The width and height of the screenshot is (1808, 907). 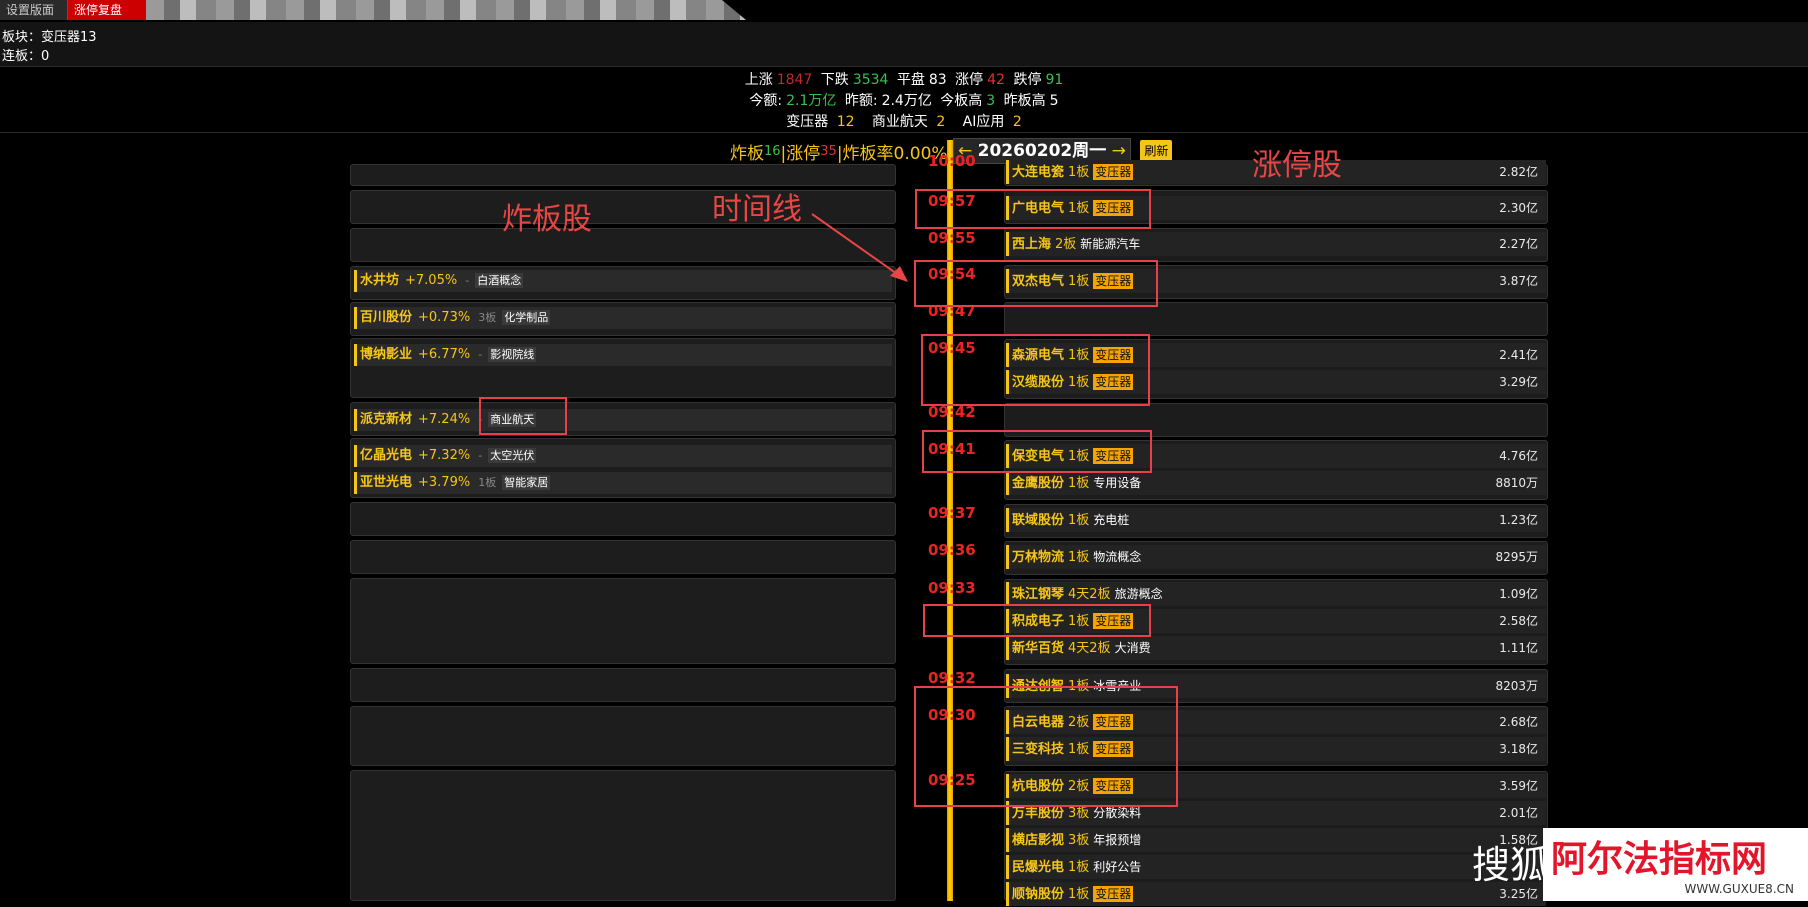 I want to click on watermark-logo: 阿尔法指标网 WWW.GUXUE8.CN, so click(x=1675, y=864).